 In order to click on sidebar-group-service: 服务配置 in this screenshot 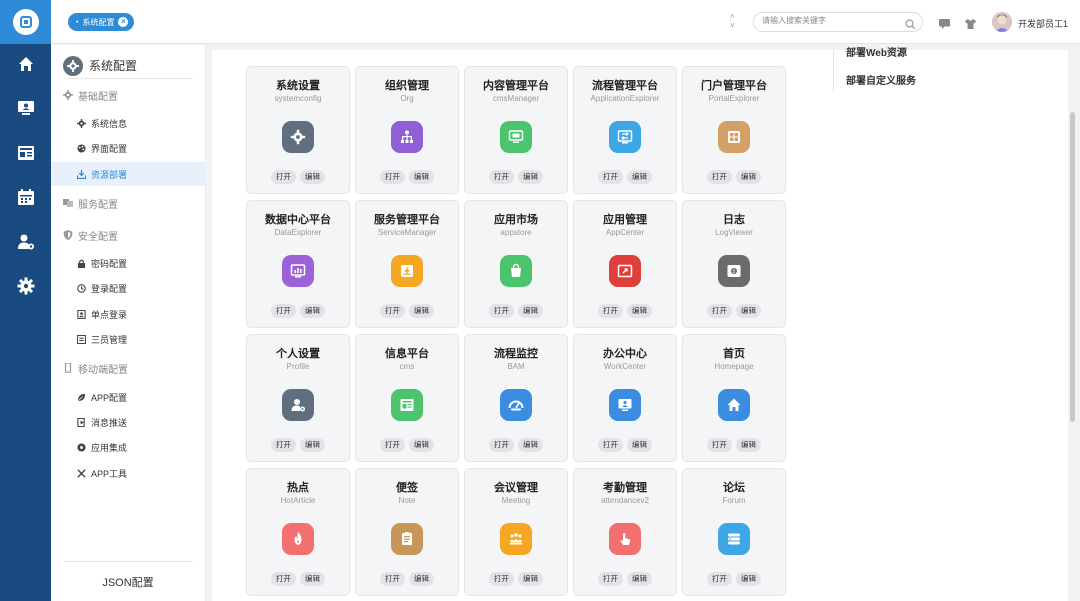, I will do `click(128, 203)`.